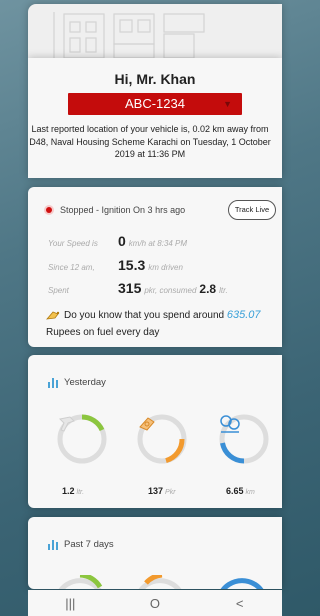 The height and width of the screenshot is (616, 320). What do you see at coordinates (122, 241) in the screenshot?
I see `speed-value: 0` at bounding box center [122, 241].